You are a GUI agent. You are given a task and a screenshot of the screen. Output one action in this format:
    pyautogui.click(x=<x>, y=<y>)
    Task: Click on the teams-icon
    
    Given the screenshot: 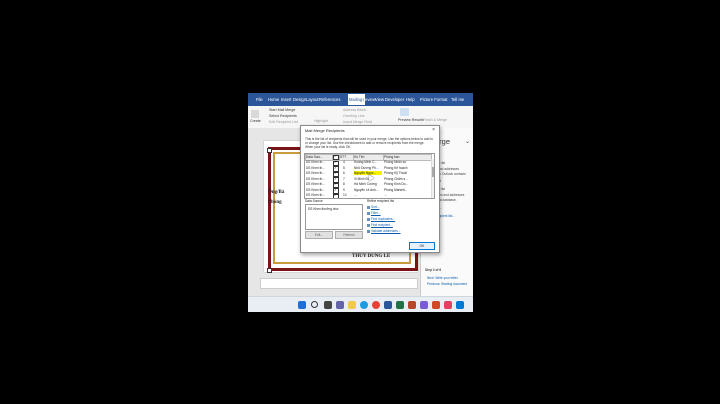 What is the action you would take?
    pyautogui.click(x=340, y=305)
    